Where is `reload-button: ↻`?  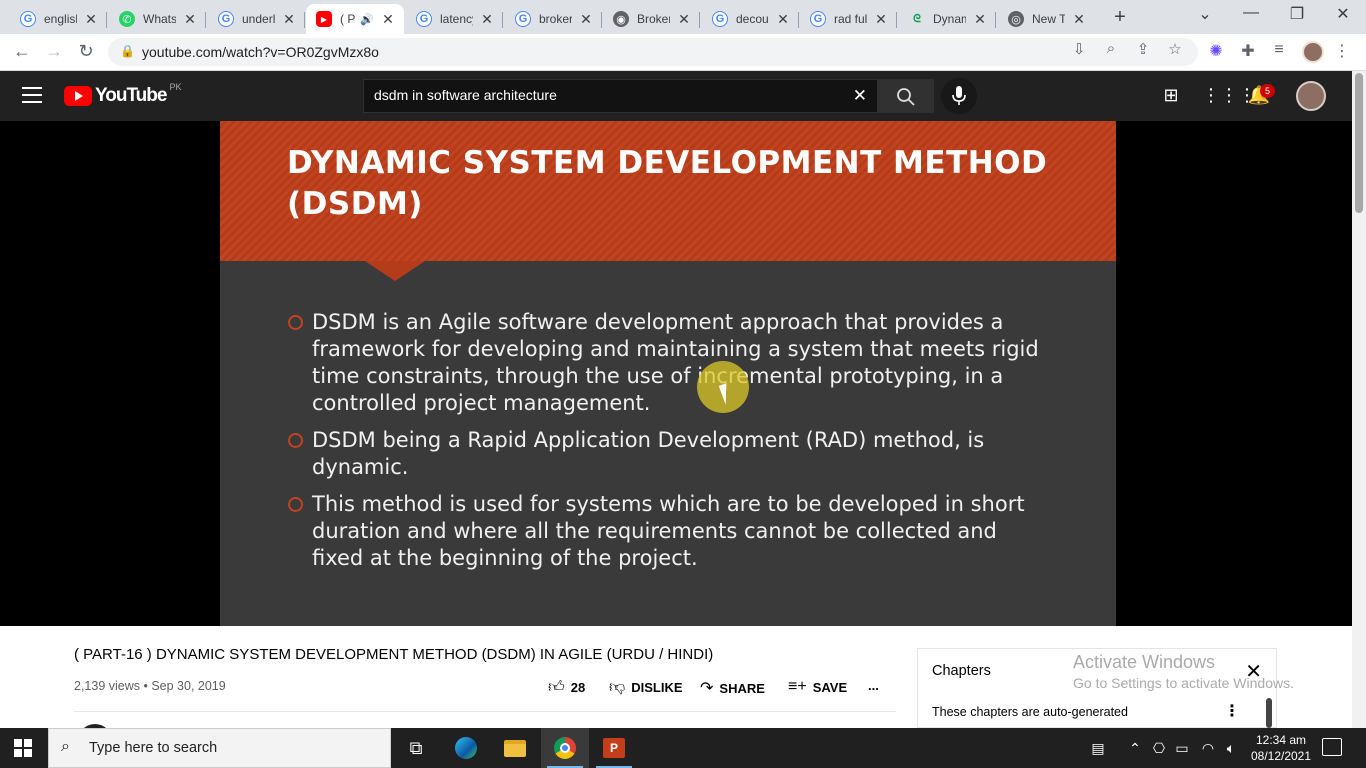
reload-button: ↻ is located at coordinates (86, 51).